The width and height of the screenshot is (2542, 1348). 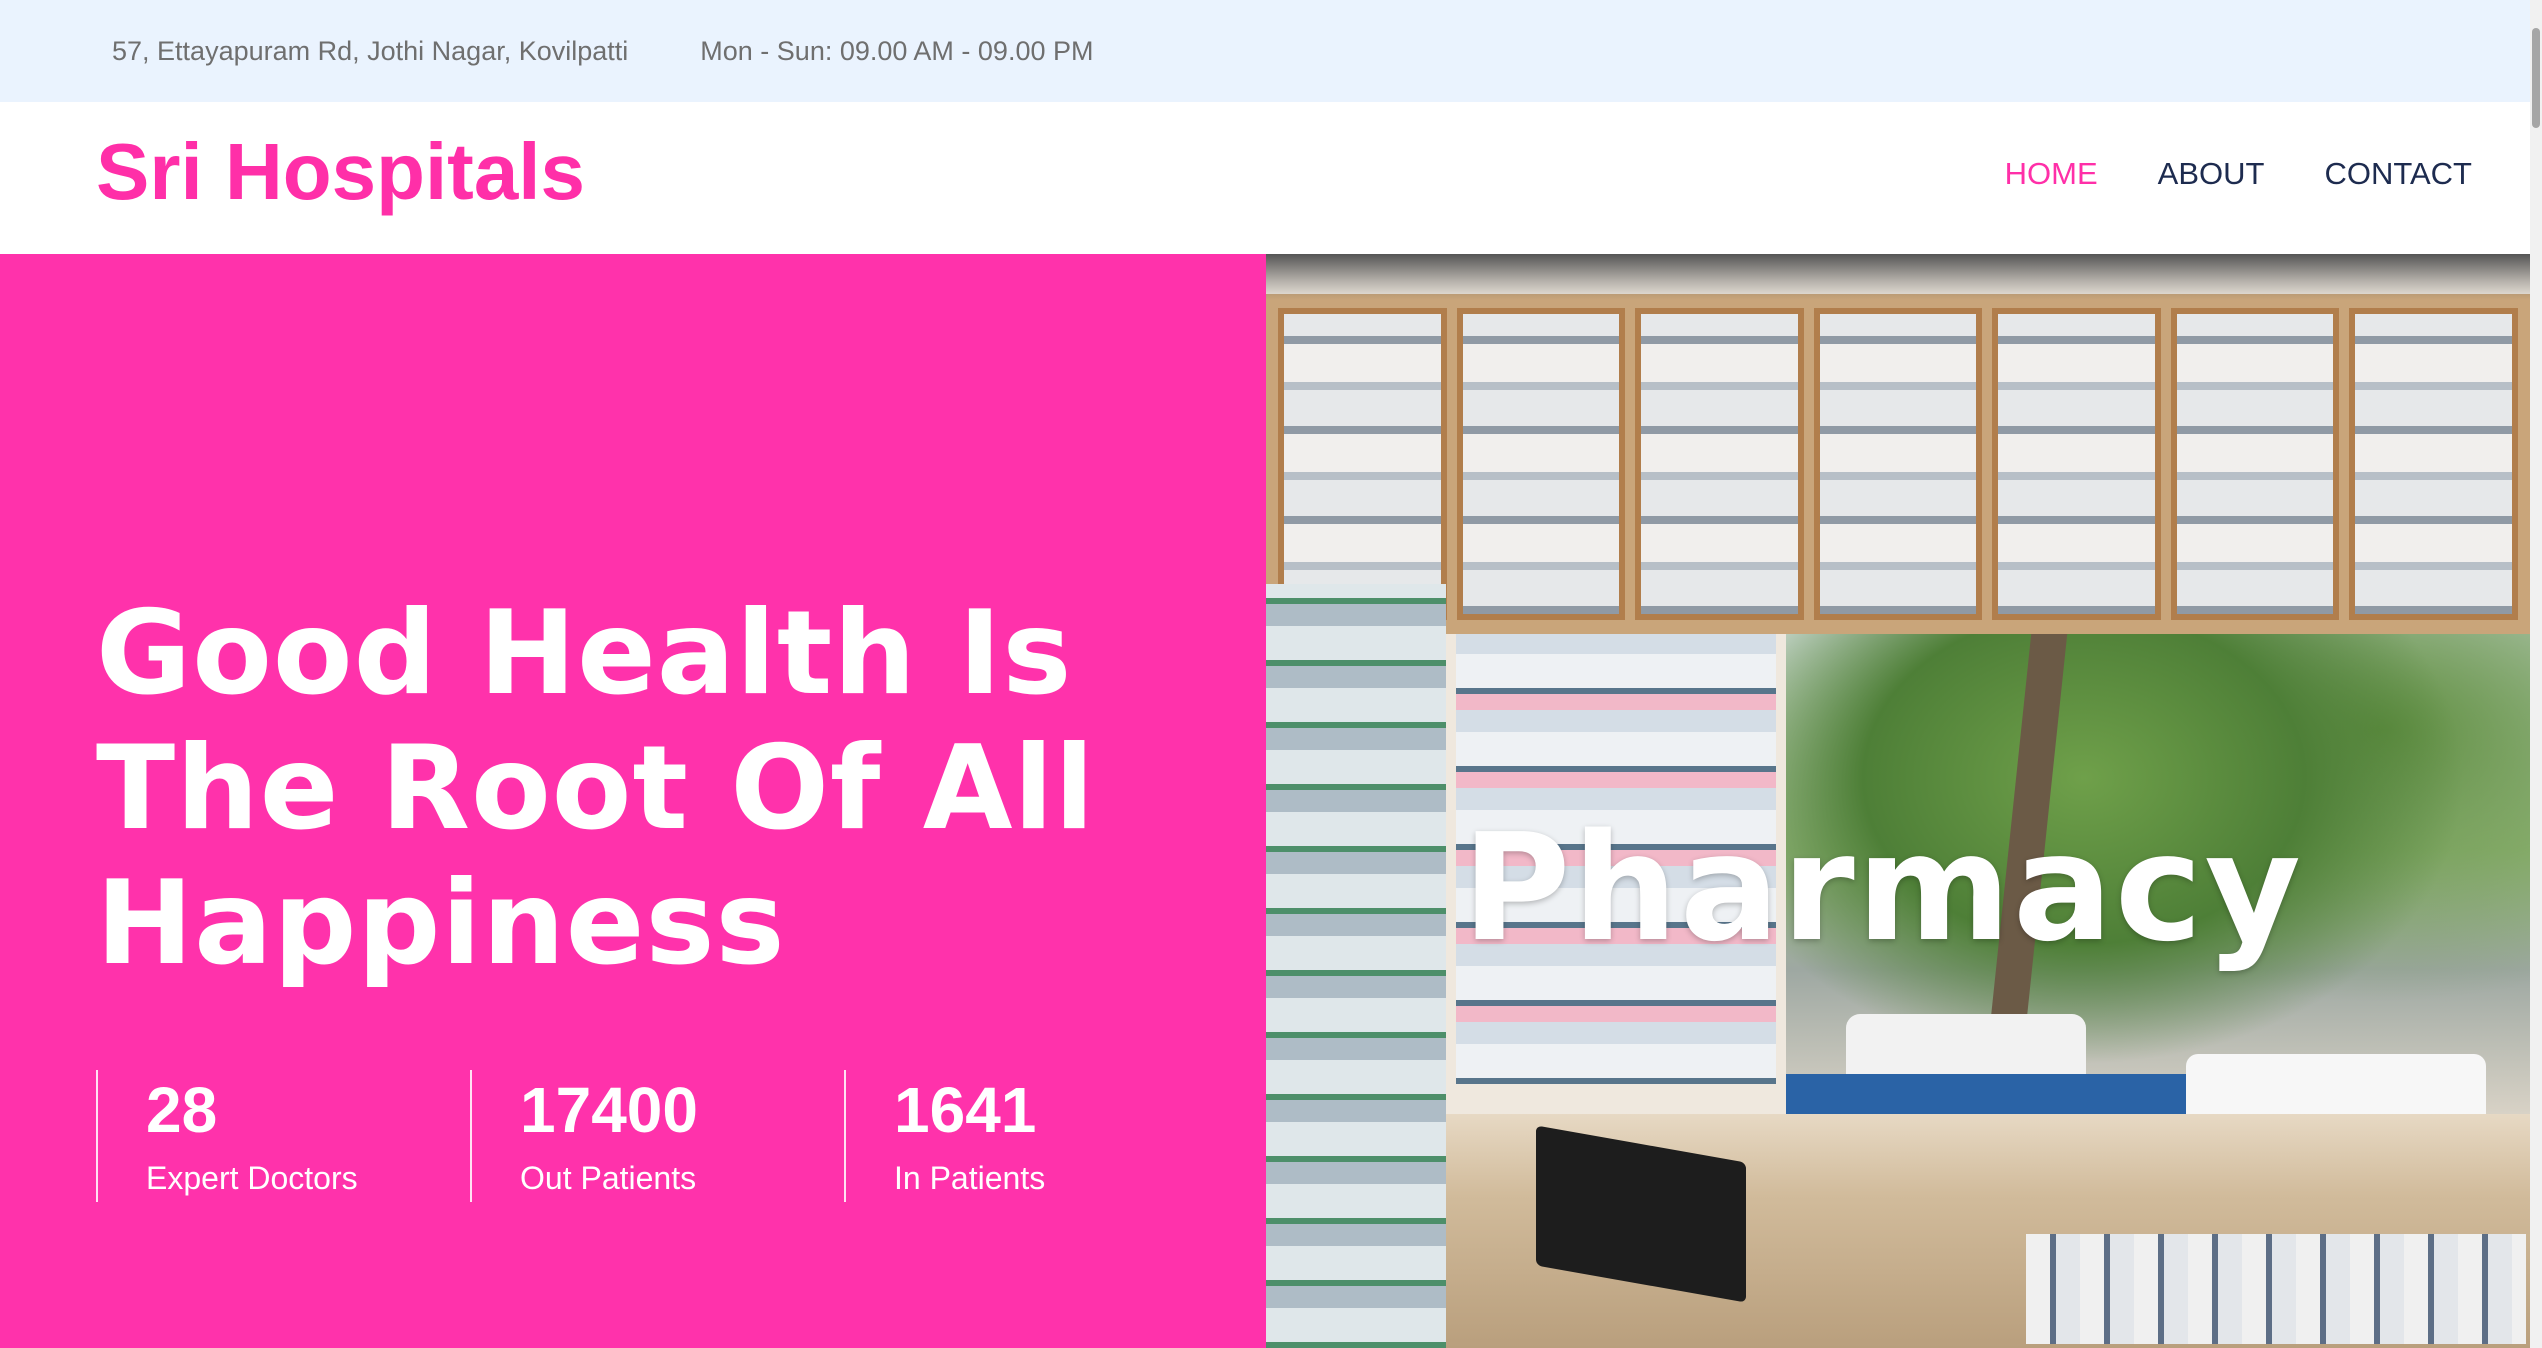 What do you see at coordinates (596, 788) in the screenshot?
I see `headline-line-2: The Root Of All` at bounding box center [596, 788].